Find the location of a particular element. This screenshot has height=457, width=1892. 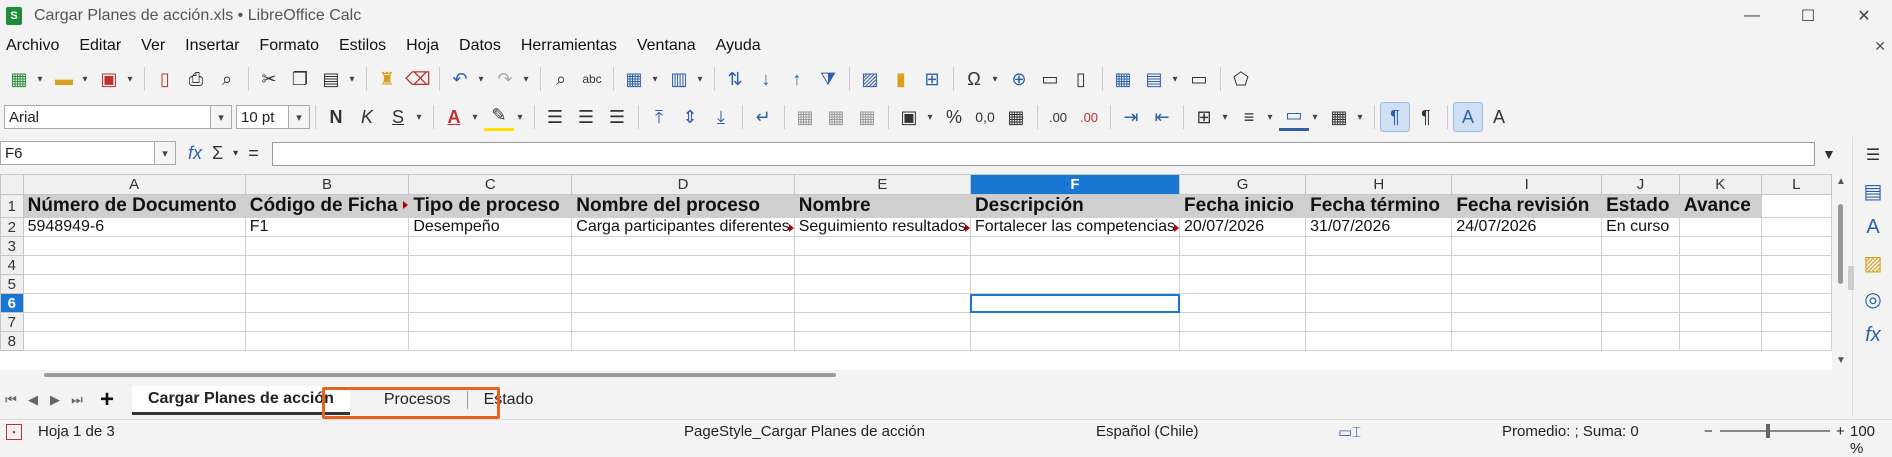

align-middle-icon: ⇕ is located at coordinates (690, 117).